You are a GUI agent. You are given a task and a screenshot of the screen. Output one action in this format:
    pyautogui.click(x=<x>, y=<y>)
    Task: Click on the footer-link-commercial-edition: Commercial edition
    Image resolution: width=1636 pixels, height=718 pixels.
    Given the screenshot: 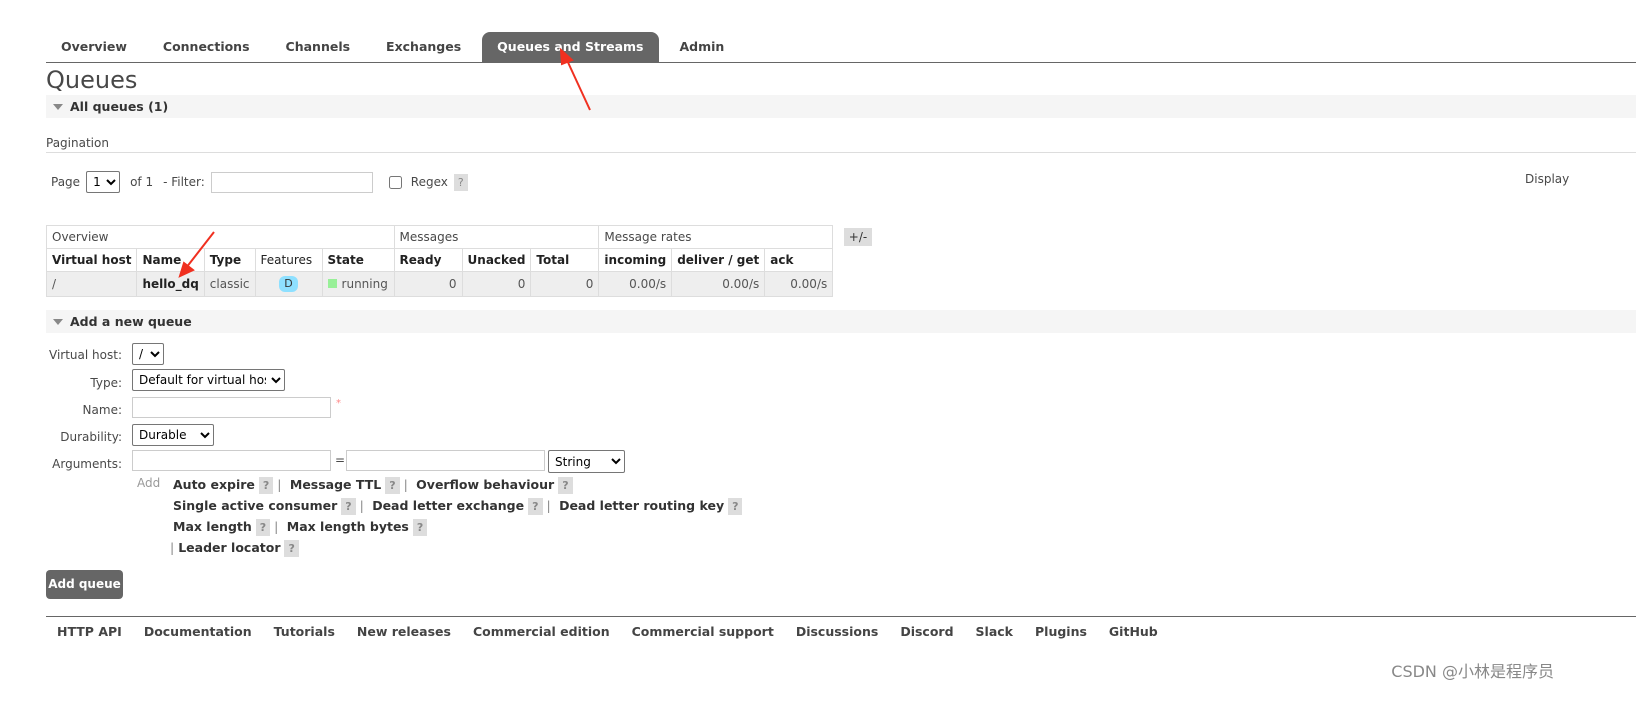 What is the action you would take?
    pyautogui.click(x=541, y=632)
    